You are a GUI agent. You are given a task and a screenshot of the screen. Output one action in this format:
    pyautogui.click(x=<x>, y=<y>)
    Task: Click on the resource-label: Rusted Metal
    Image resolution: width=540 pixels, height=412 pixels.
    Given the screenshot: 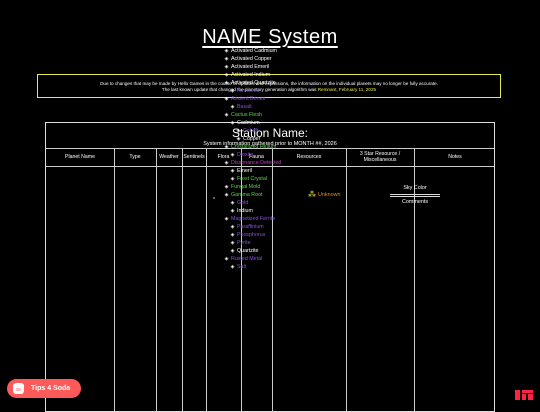 What is the action you would take?
    pyautogui.click(x=247, y=259)
    